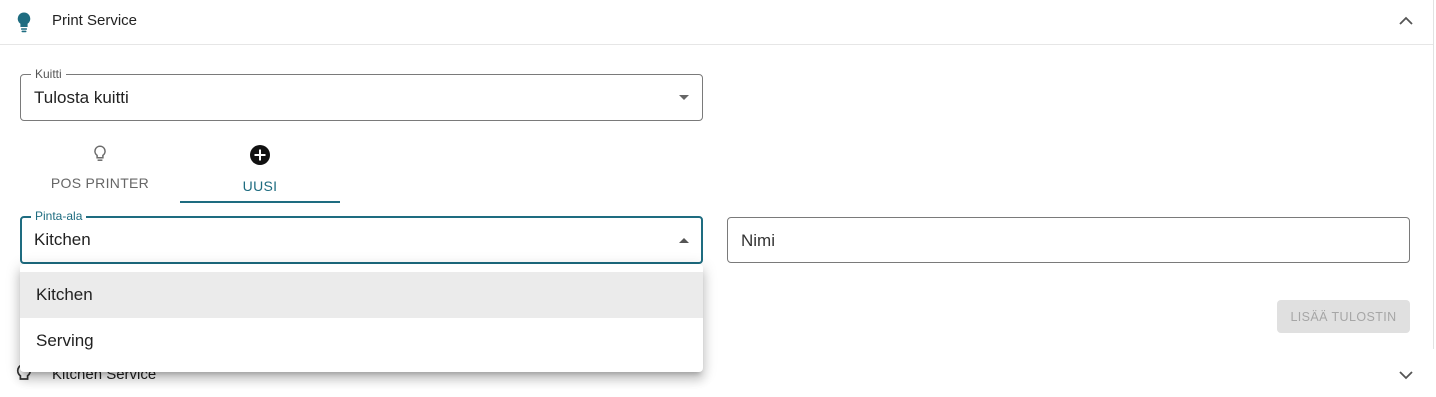 This screenshot has width=1436, height=397. Describe the element at coordinates (100, 153) in the screenshot. I see `lightbulb-outline-icon` at that location.